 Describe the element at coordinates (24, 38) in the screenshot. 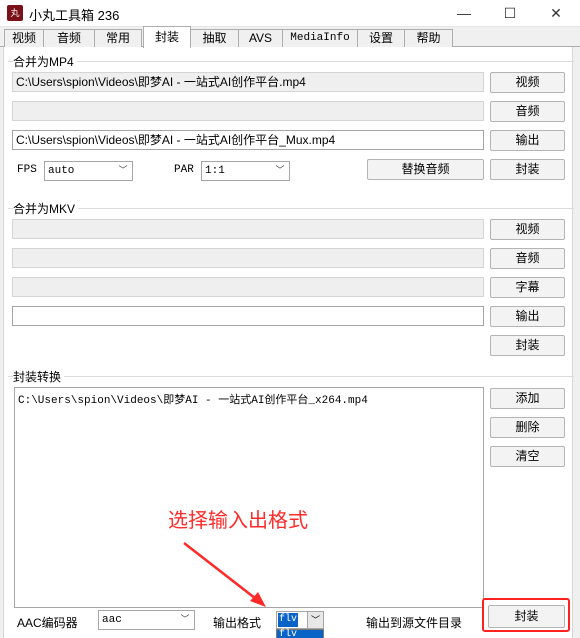

I see `tab-video: 视频` at that location.